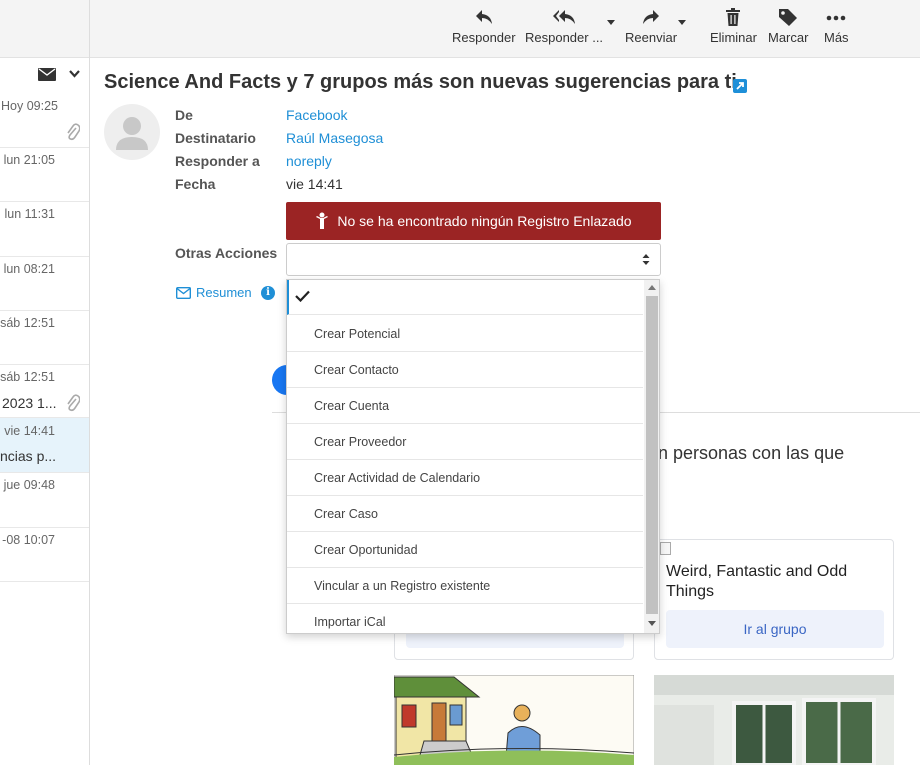 The image size is (920, 765). Describe the element at coordinates (836, 26) in the screenshot. I see `more-button: Más` at that location.